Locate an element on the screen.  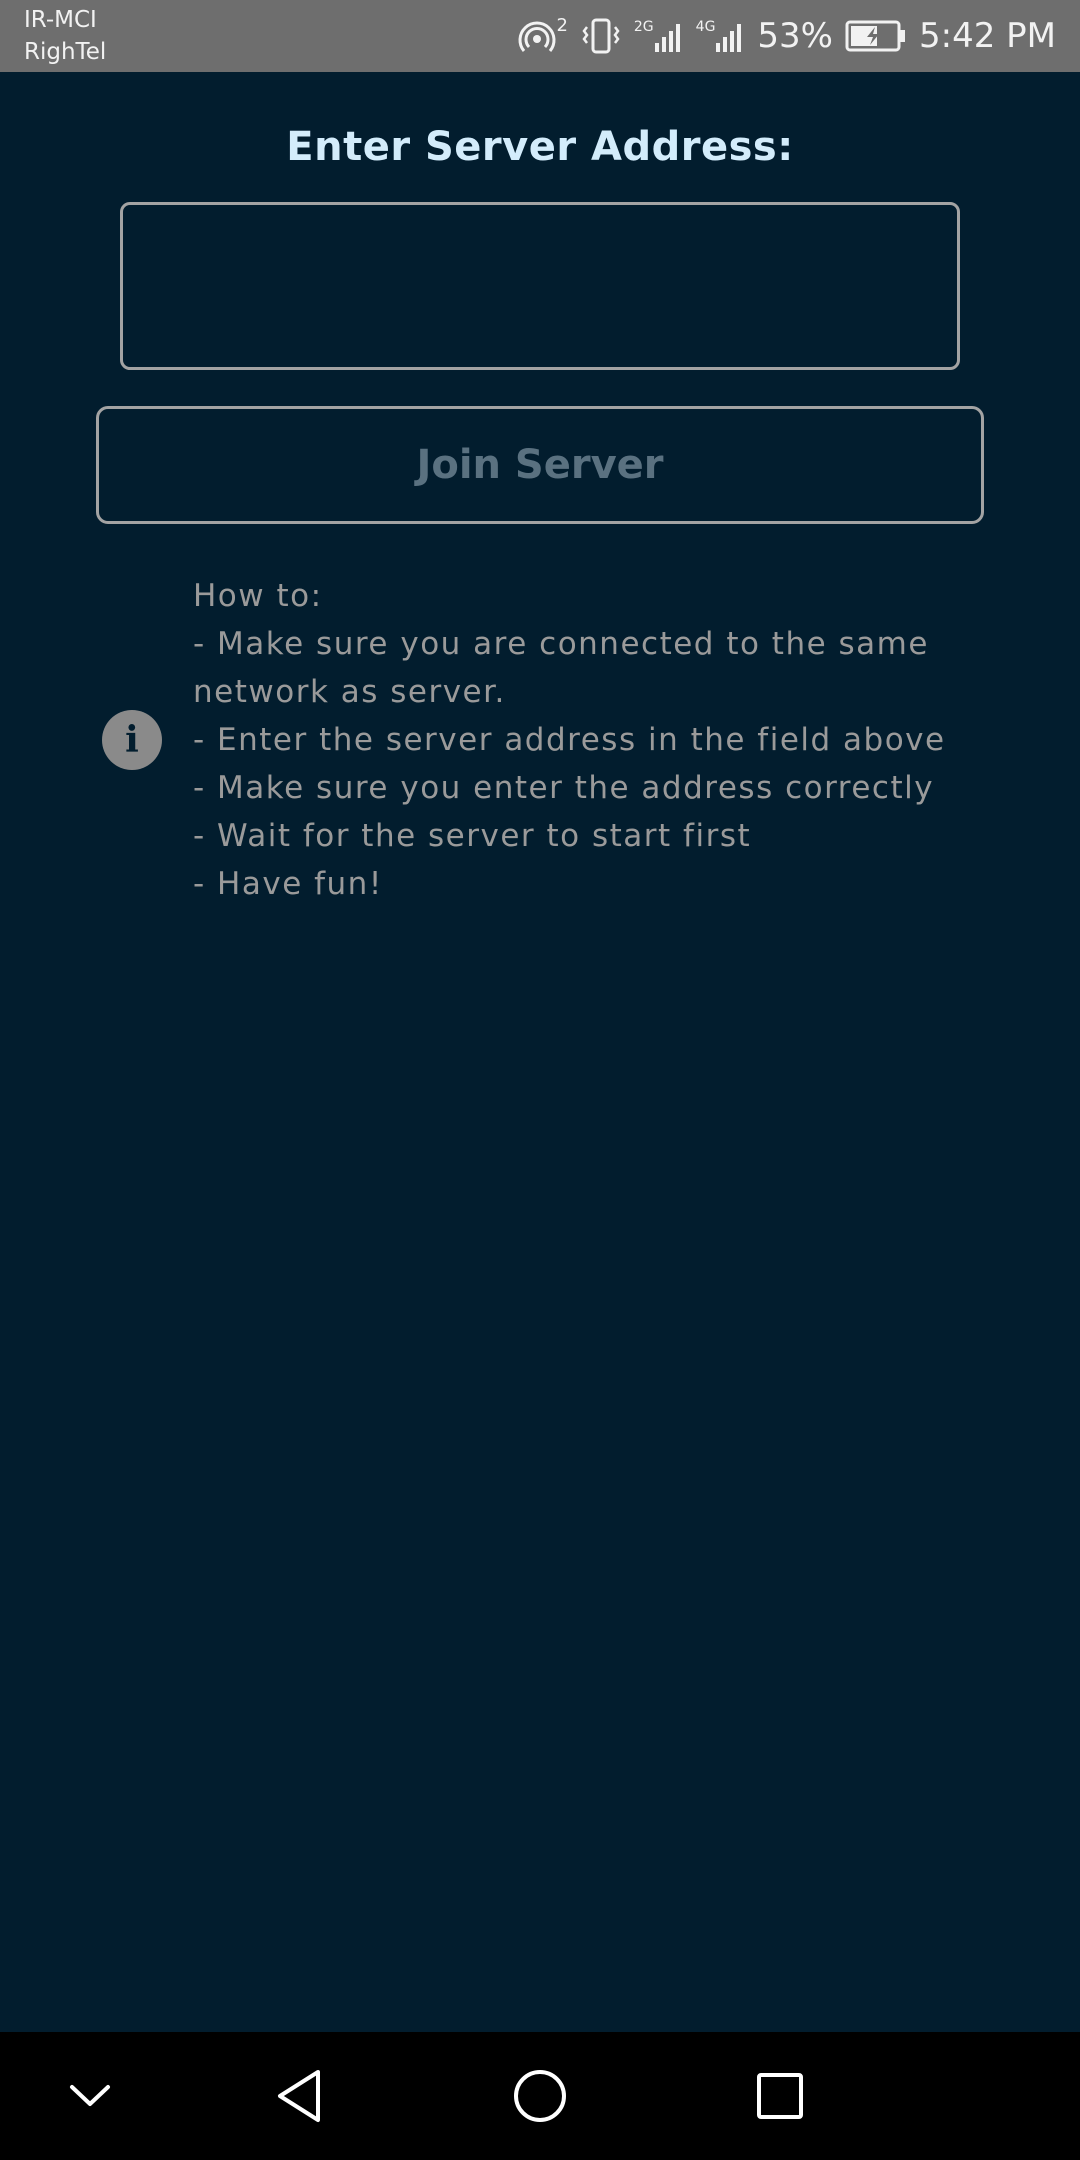
status-bar: IR-MCI RighTel 2 2G 4G 53% 5:42 PM is located at coordinates (540, 36).